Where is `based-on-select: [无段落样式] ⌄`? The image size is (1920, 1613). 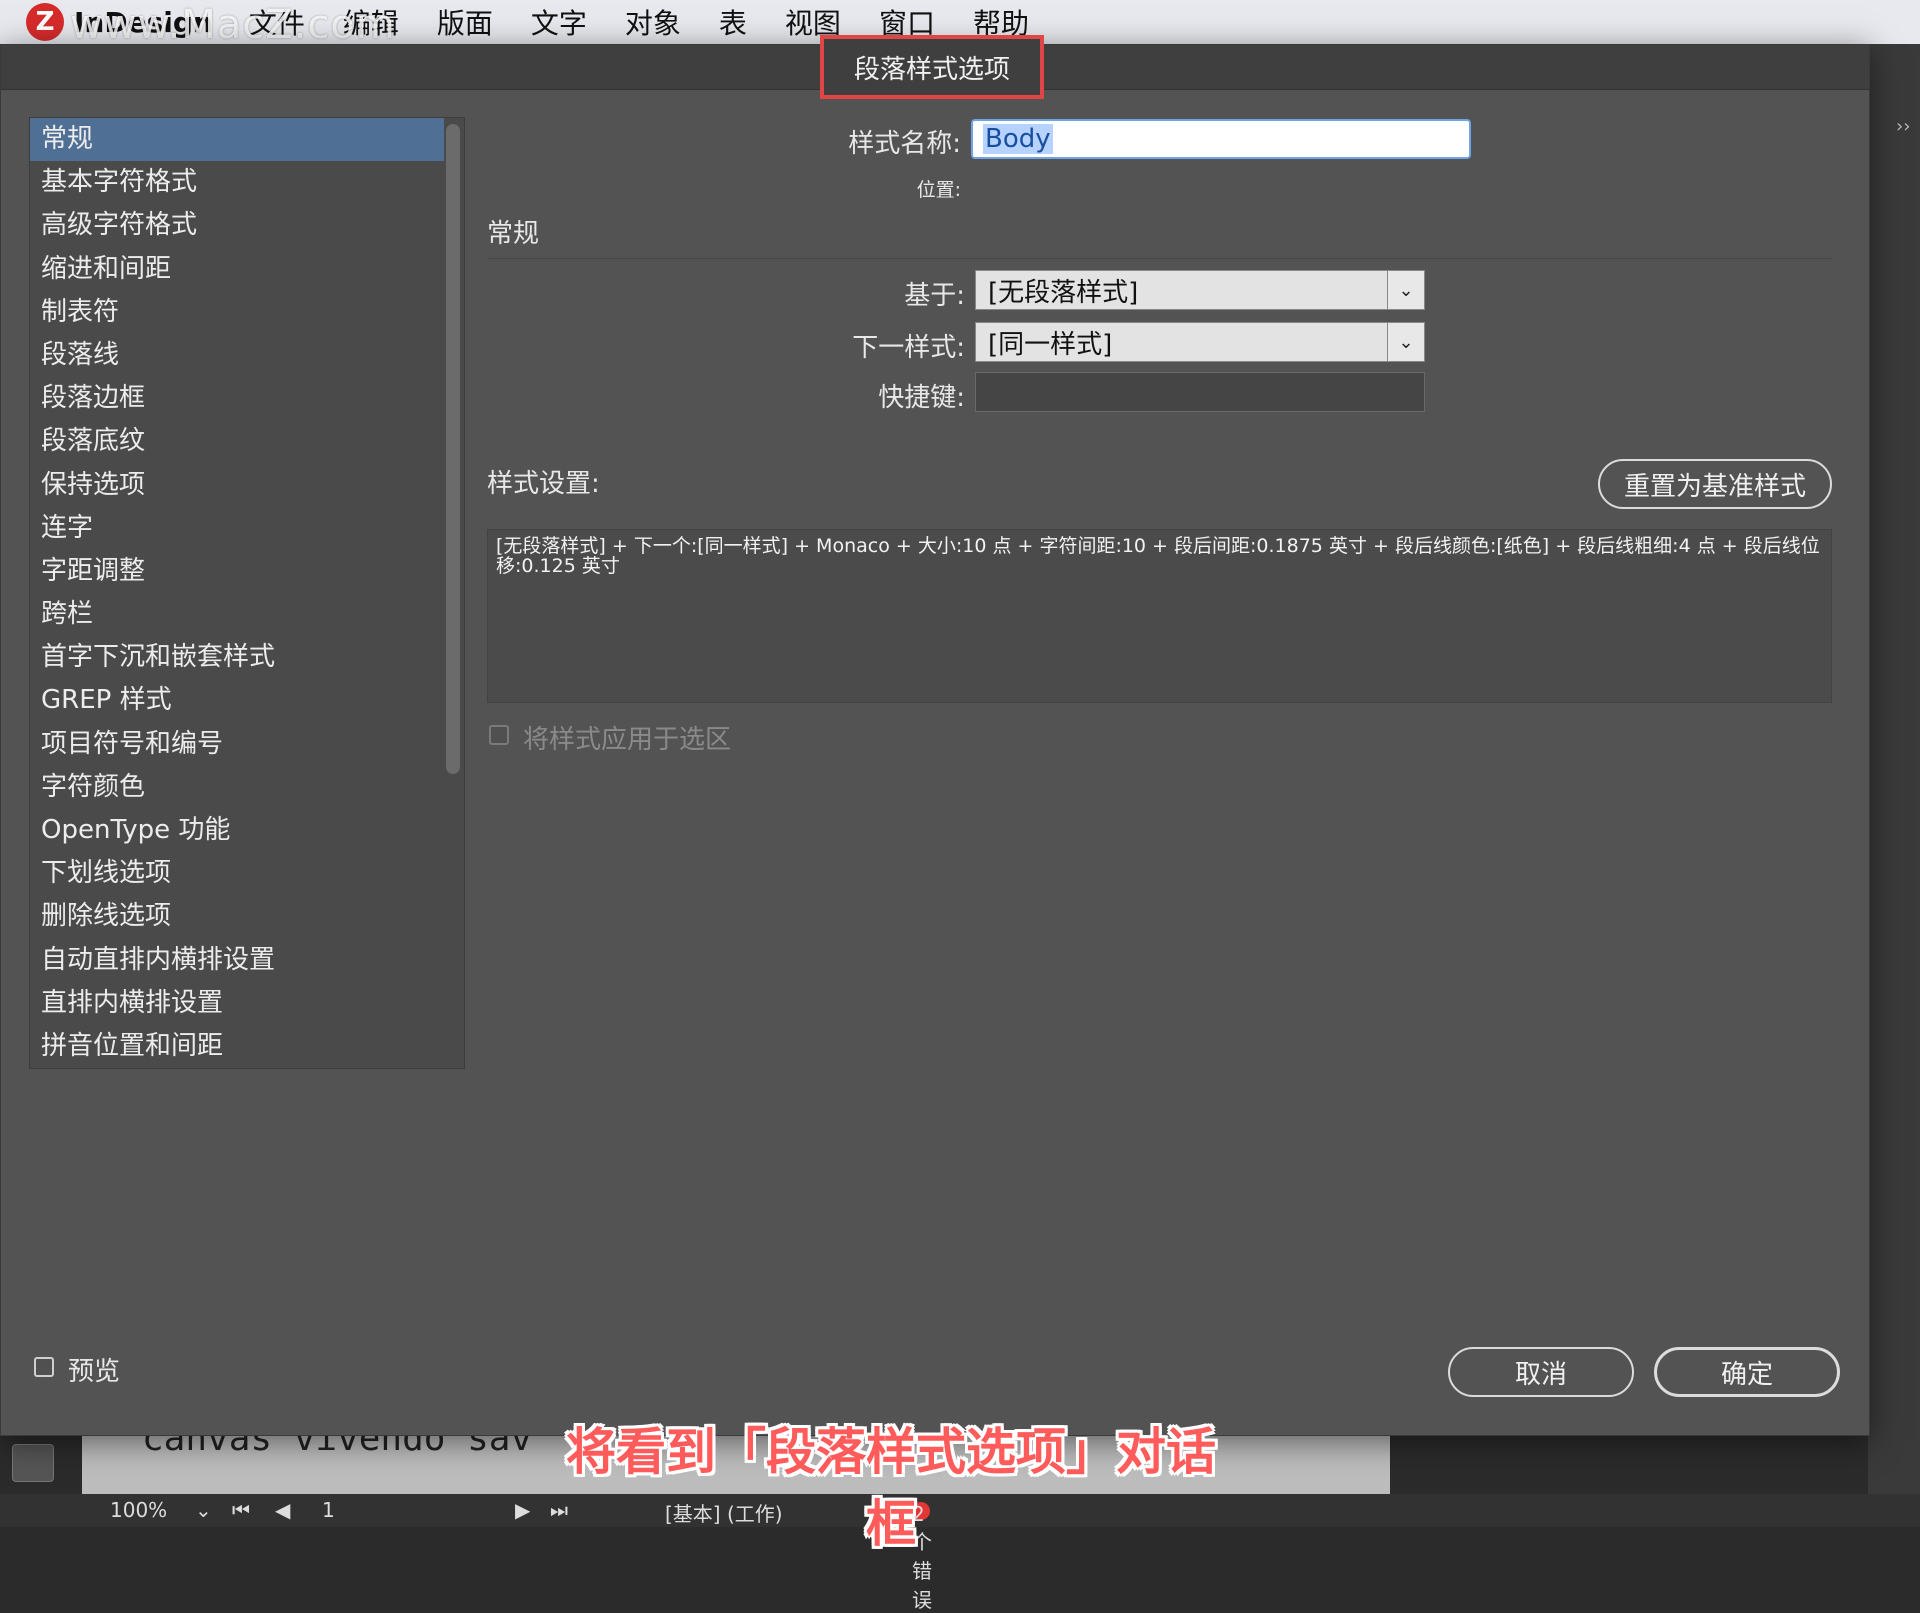
based-on-select: [无段落样式] ⌄ is located at coordinates (1200, 290).